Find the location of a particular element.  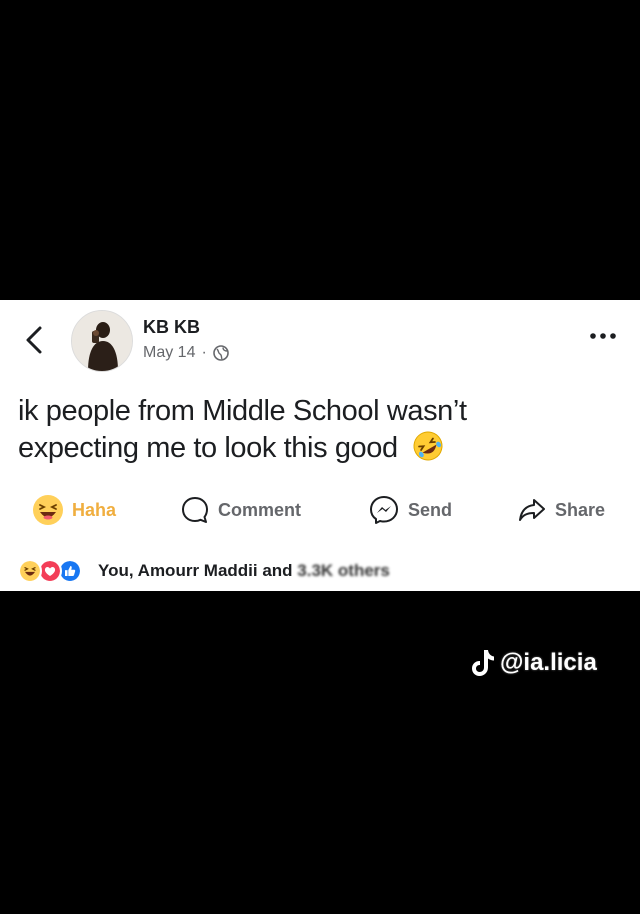

comment-button: Comment is located at coordinates (240, 510).